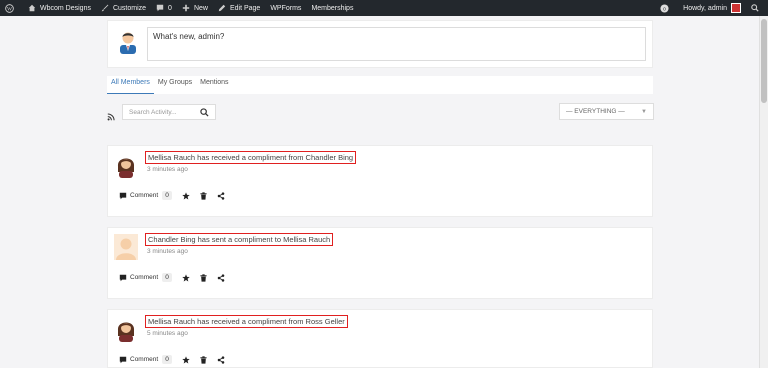 The image size is (768, 368). I want to click on memberships-link: Memberships, so click(332, 8).